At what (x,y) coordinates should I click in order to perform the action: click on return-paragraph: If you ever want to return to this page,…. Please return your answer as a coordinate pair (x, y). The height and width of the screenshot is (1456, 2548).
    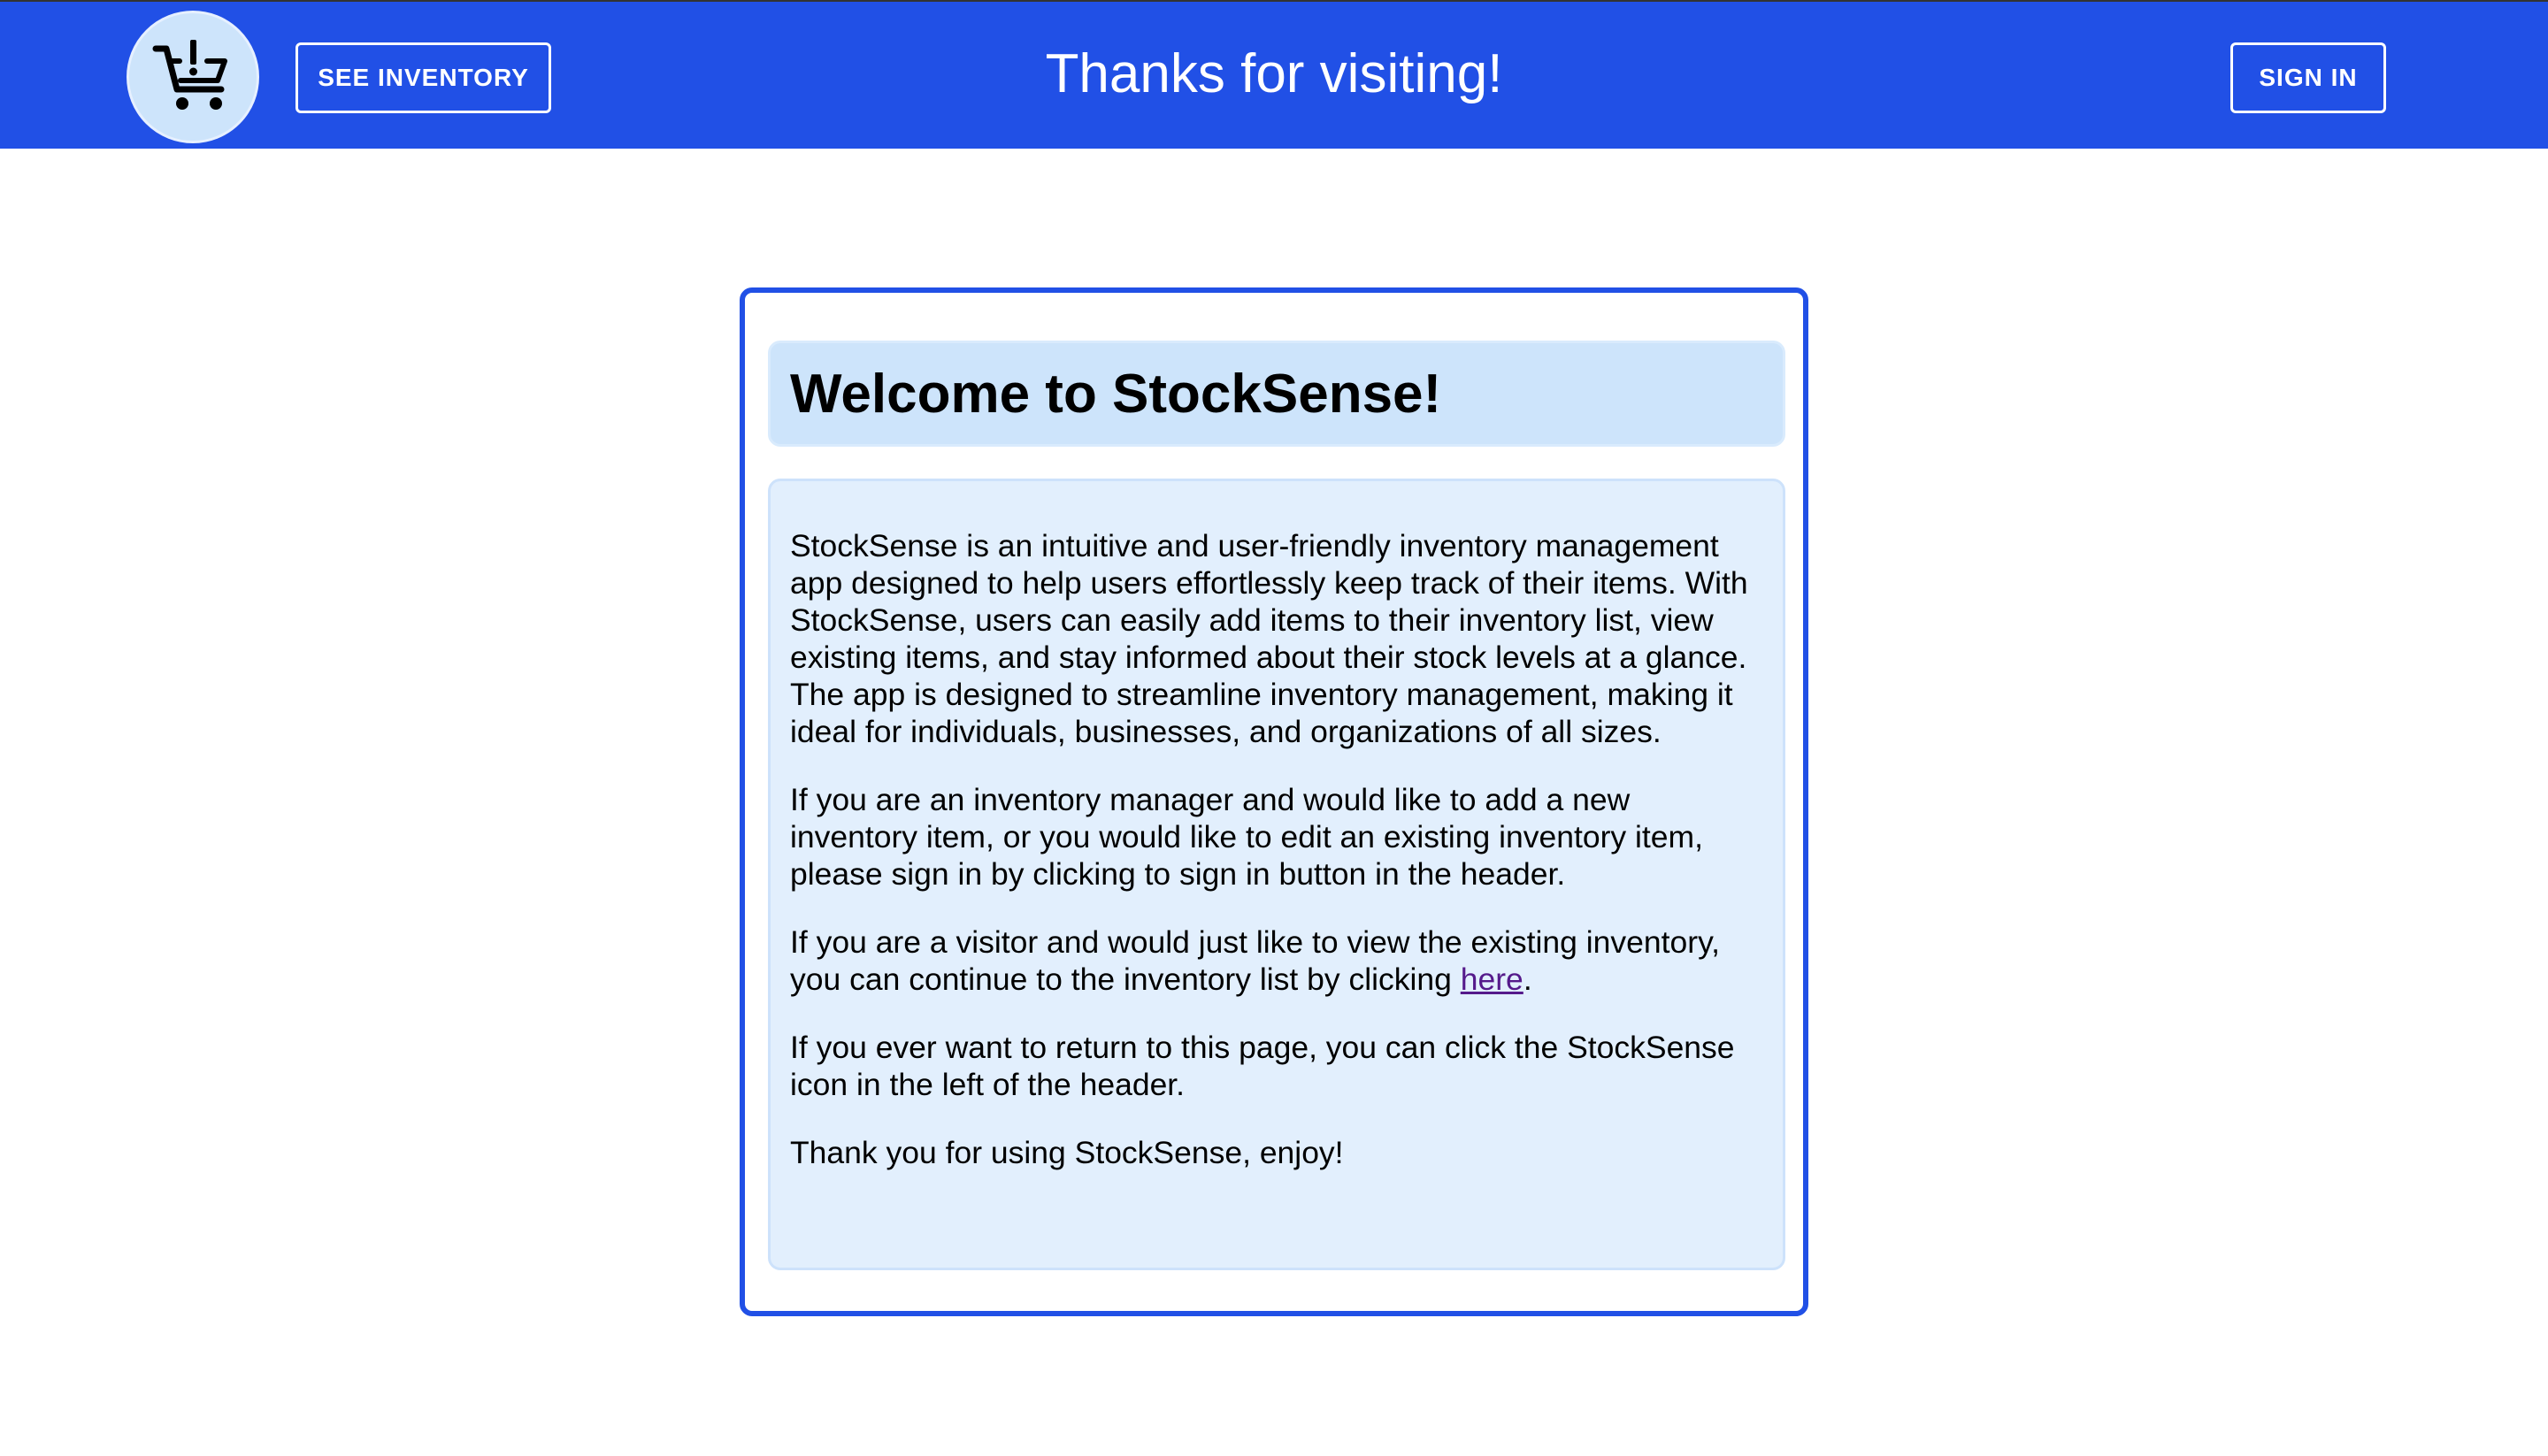
    Looking at the image, I should click on (1262, 1066).